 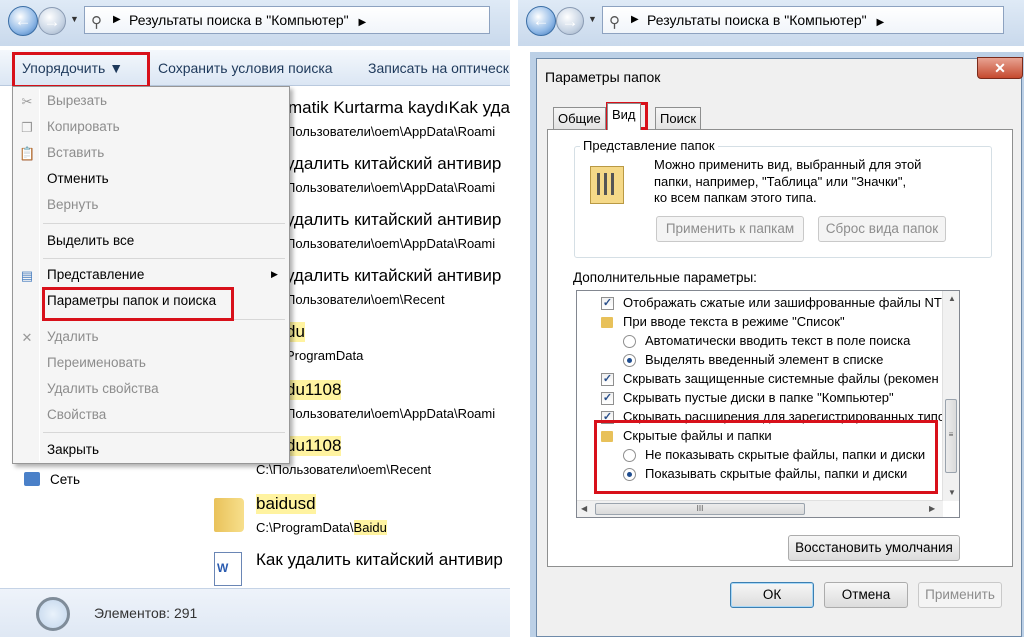 What do you see at coordinates (27, 275) in the screenshot?
I see `layout-icon: ▤` at bounding box center [27, 275].